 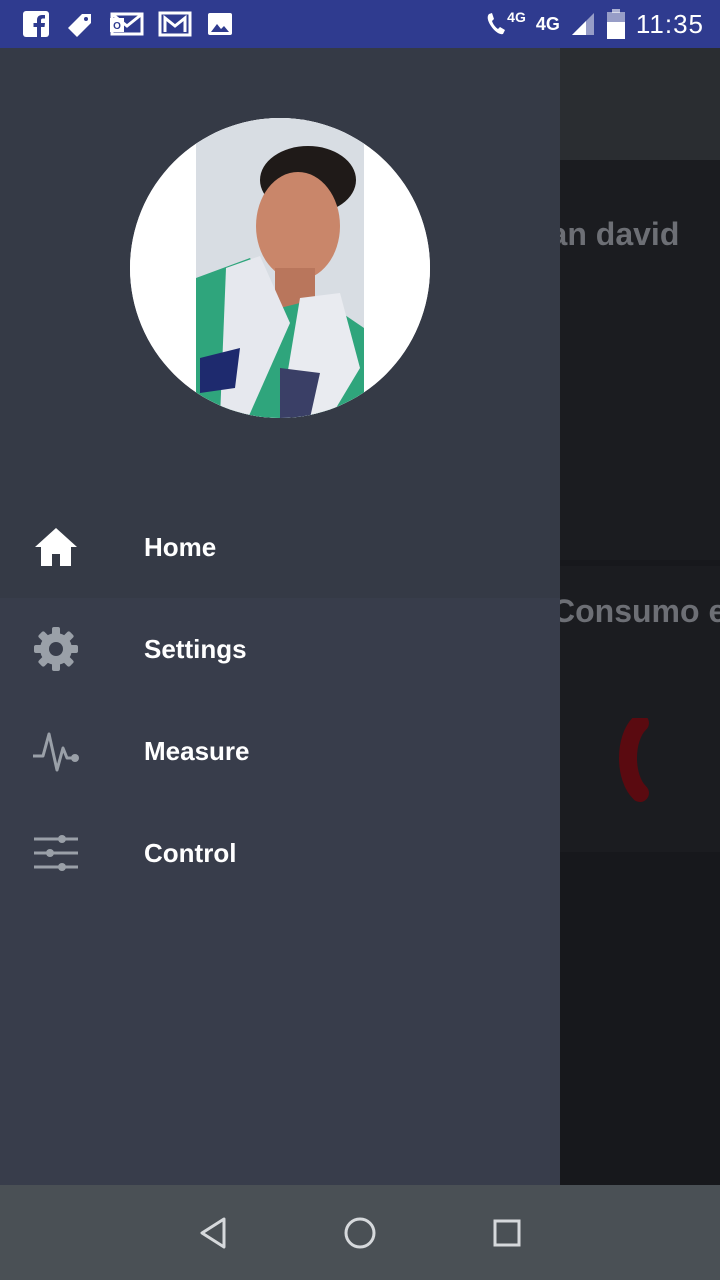 I want to click on svg-text: O, so click(x=117, y=26).